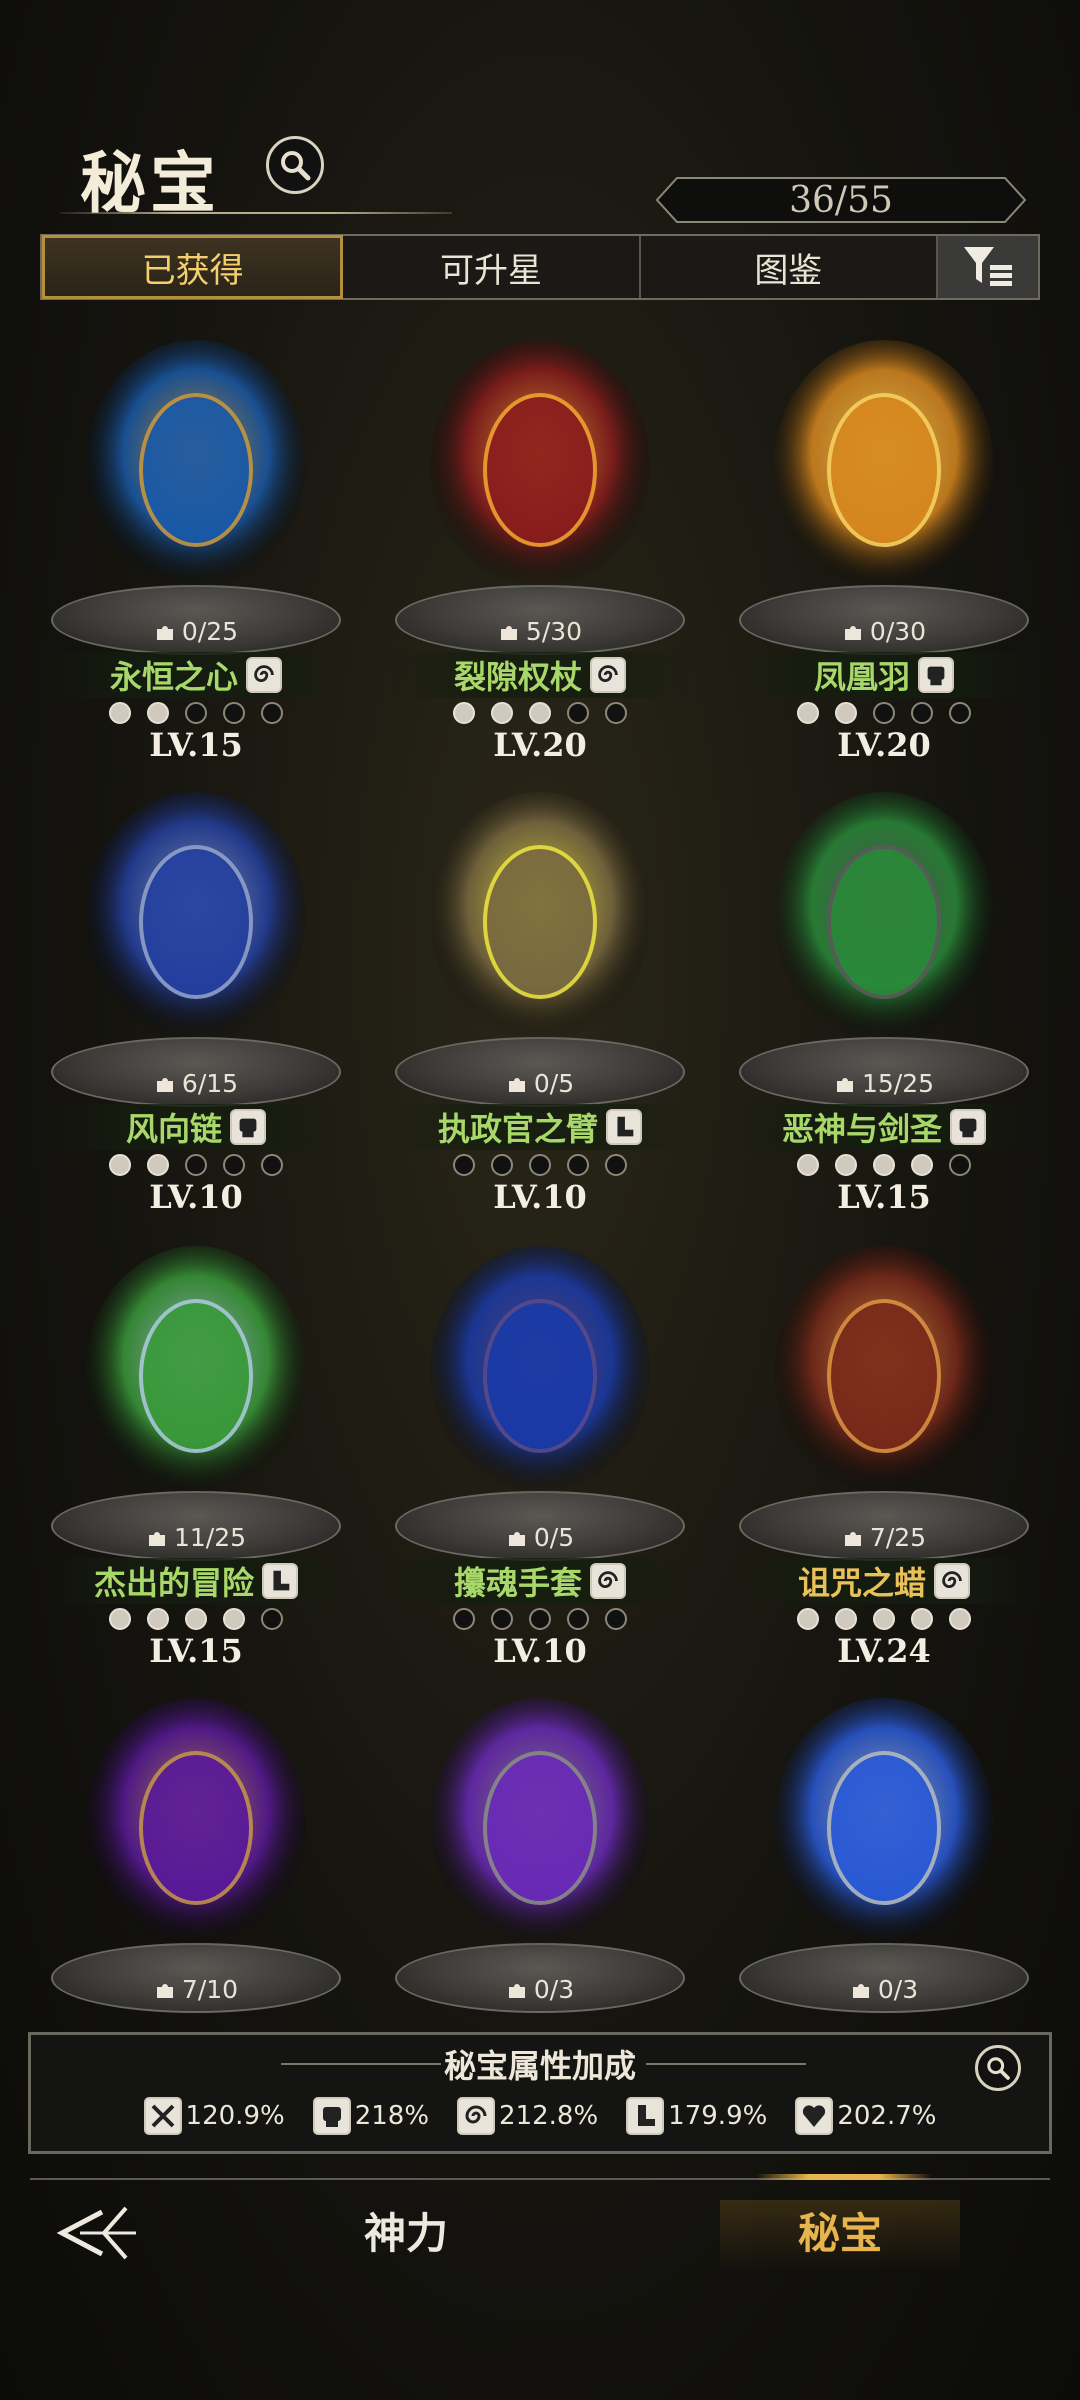 The height and width of the screenshot is (2400, 1080). I want to click on treasure-card: 0/30 凤凰羽 LV.20, so click(884, 547).